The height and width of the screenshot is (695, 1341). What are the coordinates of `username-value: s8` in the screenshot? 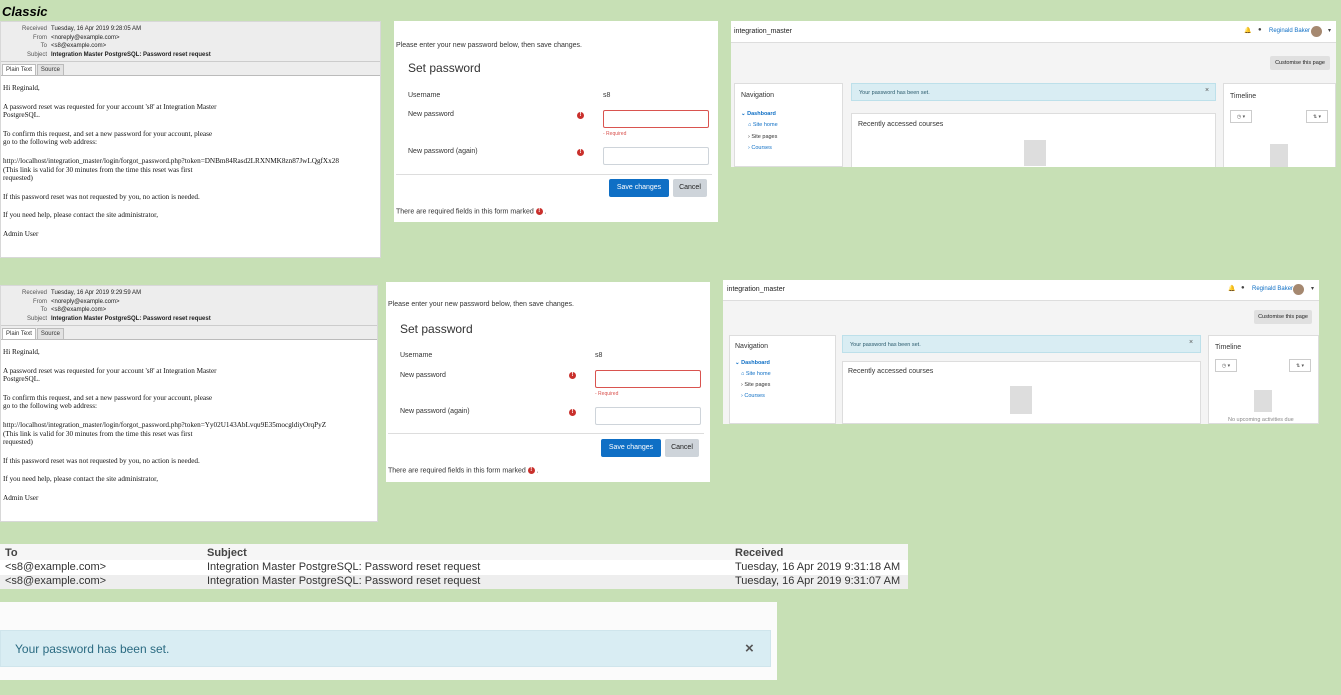 It's located at (599, 355).